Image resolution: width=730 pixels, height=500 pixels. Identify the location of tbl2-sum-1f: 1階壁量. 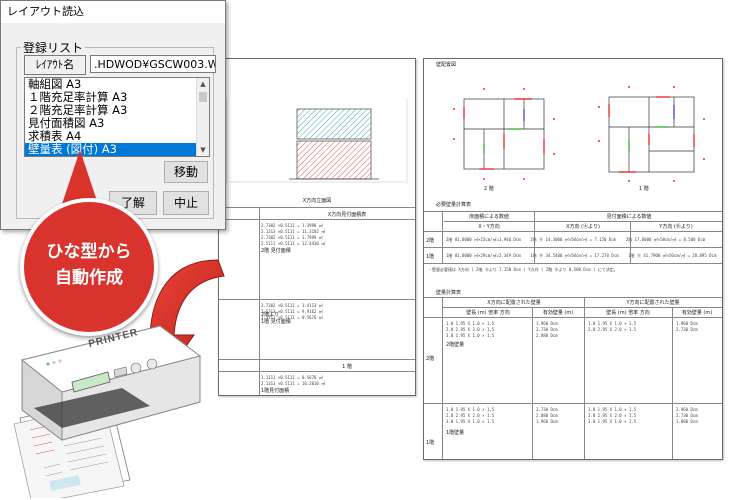
(455, 433).